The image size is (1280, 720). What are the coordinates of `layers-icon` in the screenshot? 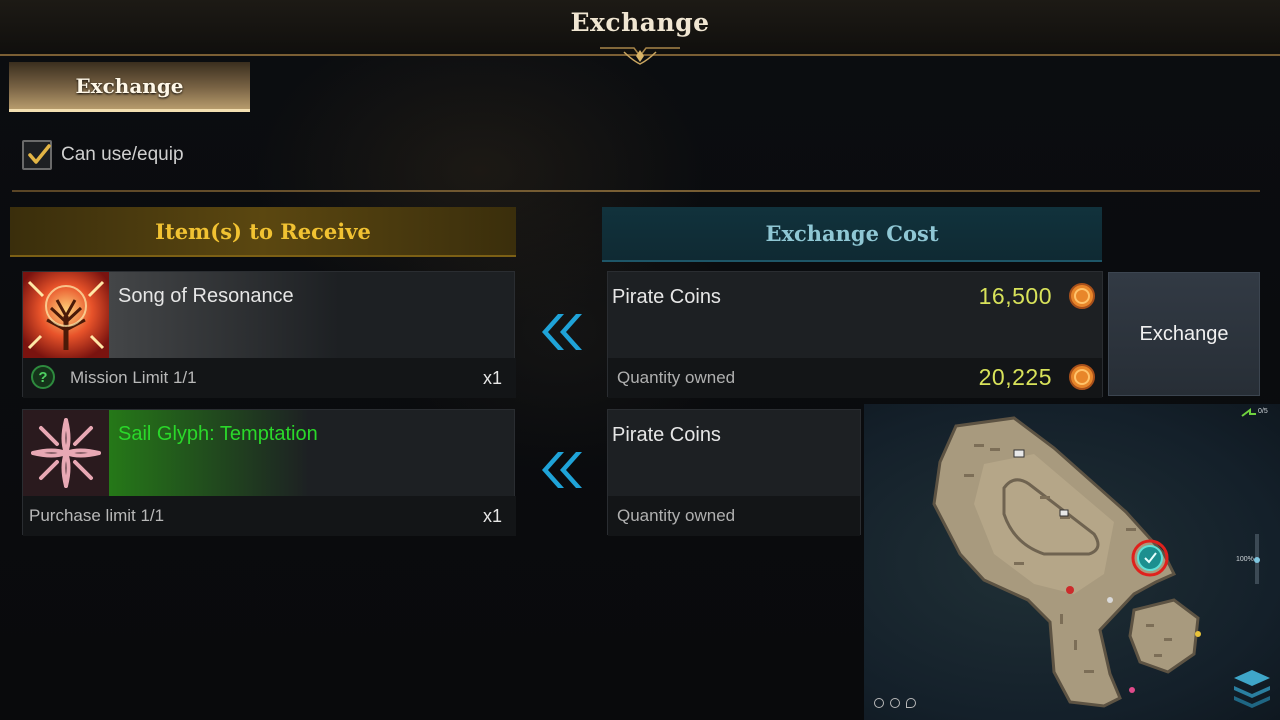 It's located at (1252, 689).